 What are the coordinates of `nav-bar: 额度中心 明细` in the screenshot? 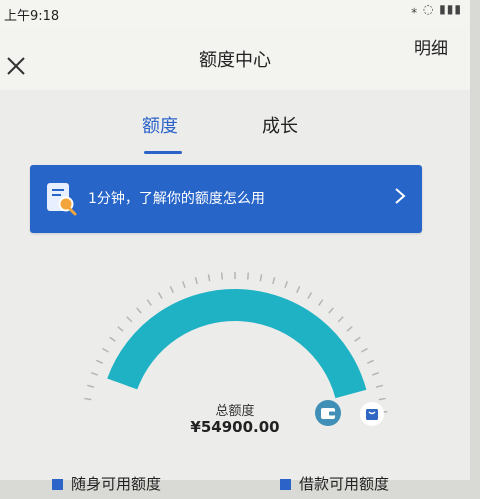 It's located at (235, 59).